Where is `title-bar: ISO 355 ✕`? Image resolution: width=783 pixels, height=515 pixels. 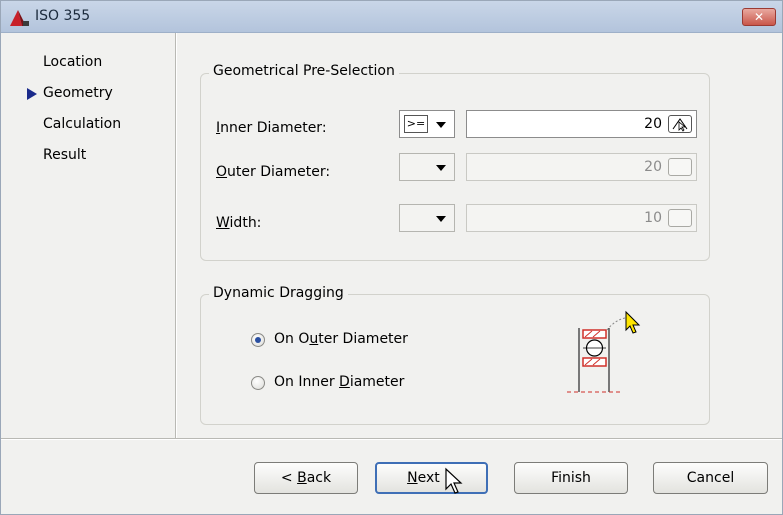 title-bar: ISO 355 ✕ is located at coordinates (391, 17).